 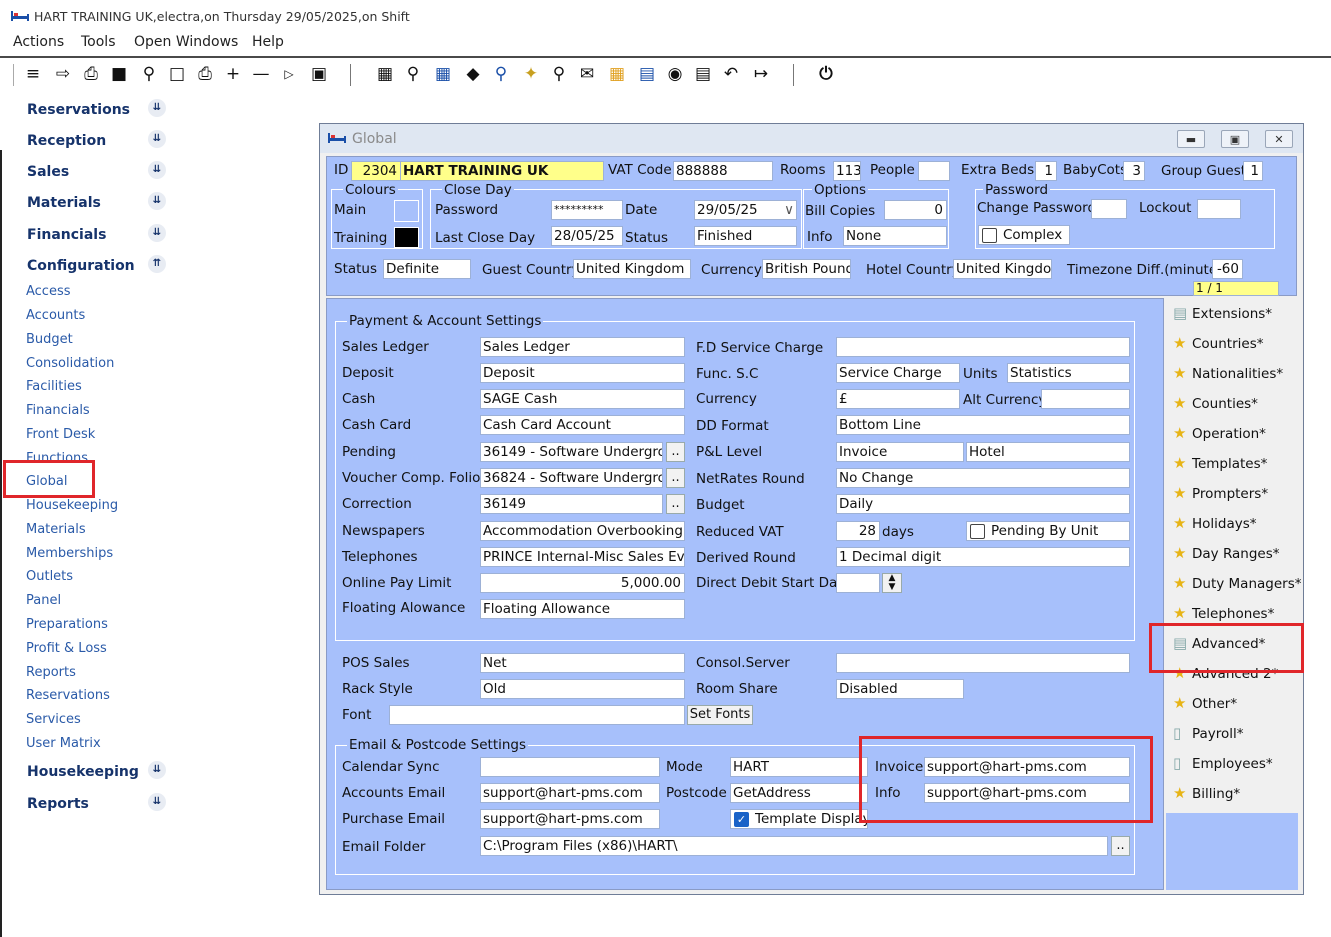 I want to click on search-icon: ⚲, so click(x=149, y=74).